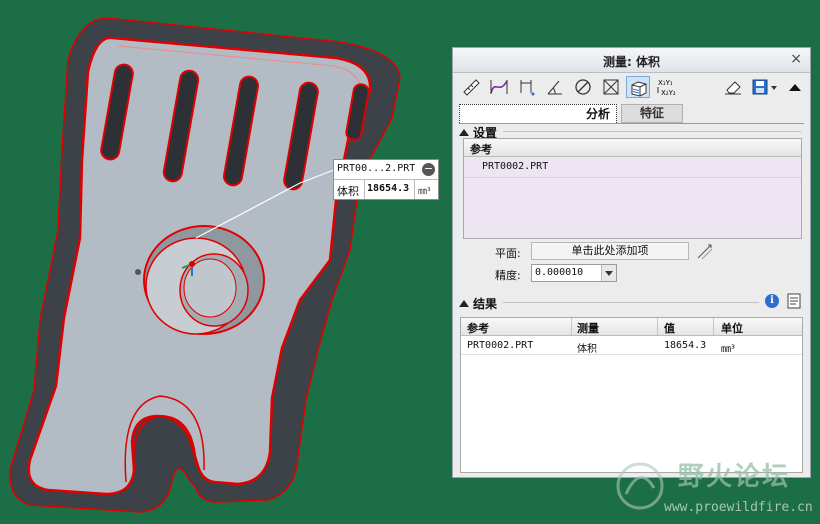 This screenshot has width=820, height=524. Describe the element at coordinates (559, 272) in the screenshot. I see `precision-value: 0.000010` at that location.